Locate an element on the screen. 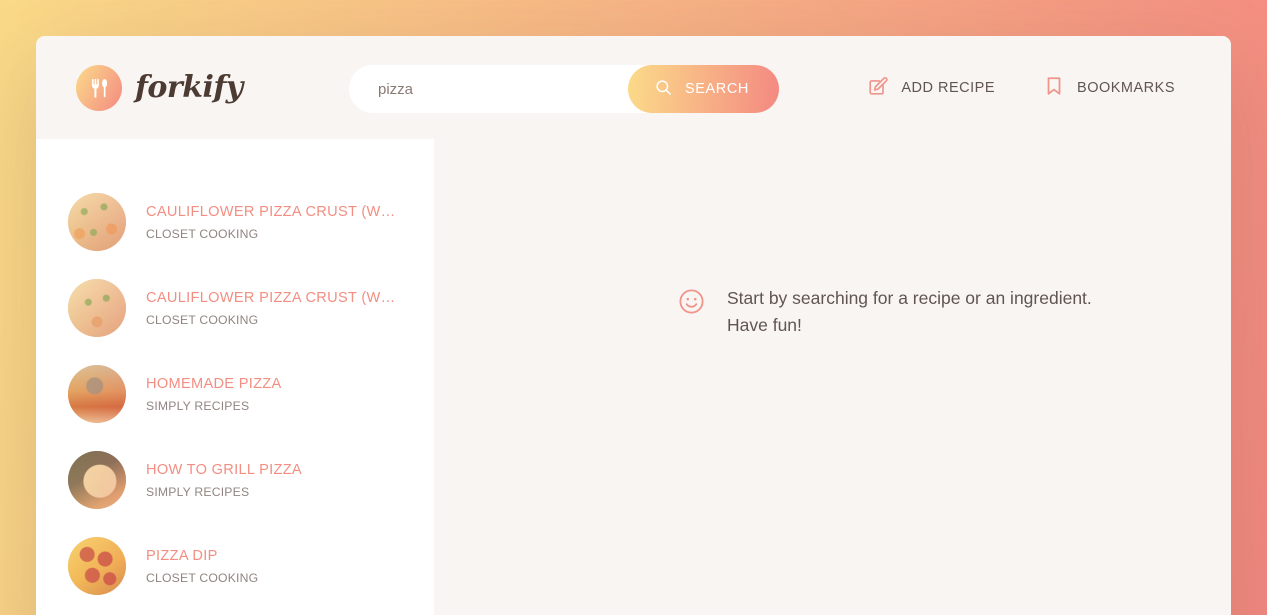 The height and width of the screenshot is (615, 1267). recipe-title: HOMEMADE PIZZA is located at coordinates (214, 383).